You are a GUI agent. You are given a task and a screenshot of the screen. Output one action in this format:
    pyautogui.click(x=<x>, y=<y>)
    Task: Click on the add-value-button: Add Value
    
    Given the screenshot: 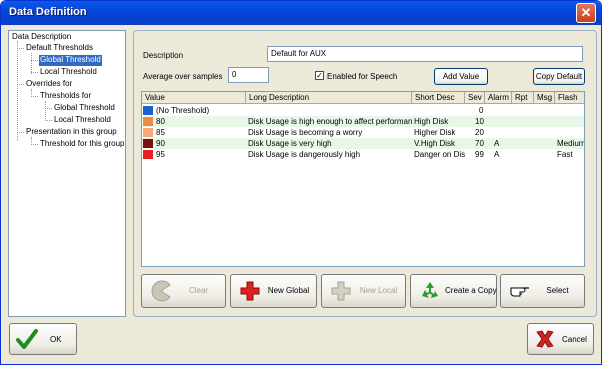 What is the action you would take?
    pyautogui.click(x=461, y=76)
    